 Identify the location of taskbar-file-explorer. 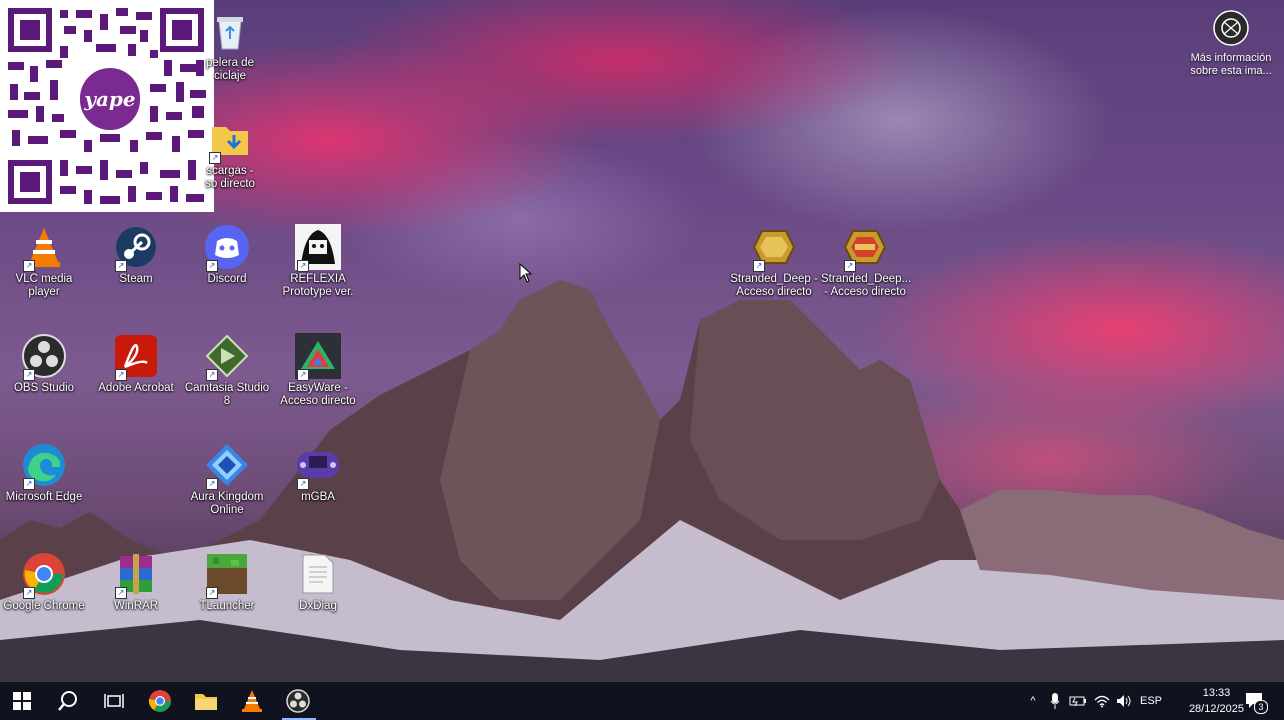
(206, 701).